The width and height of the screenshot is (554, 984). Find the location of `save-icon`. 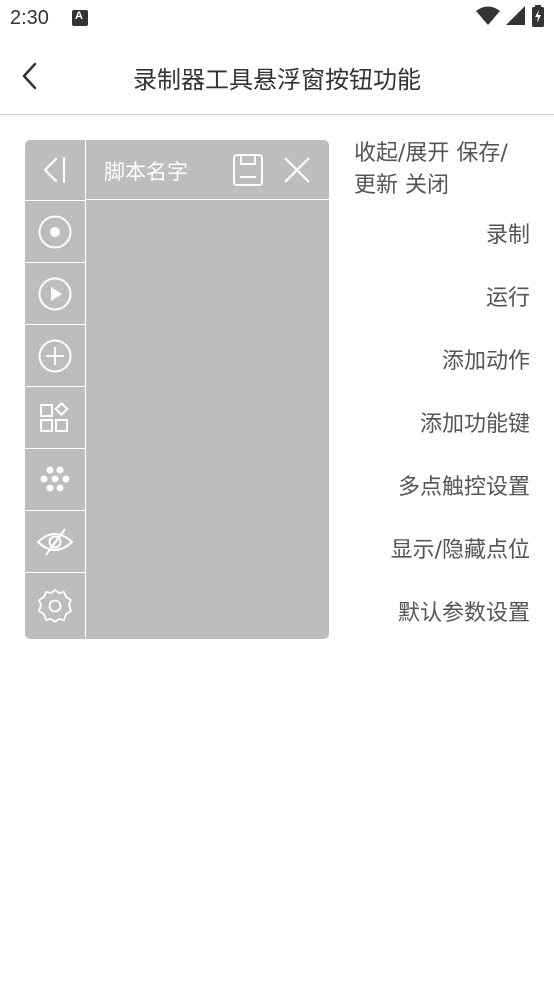

save-icon is located at coordinates (248, 170).